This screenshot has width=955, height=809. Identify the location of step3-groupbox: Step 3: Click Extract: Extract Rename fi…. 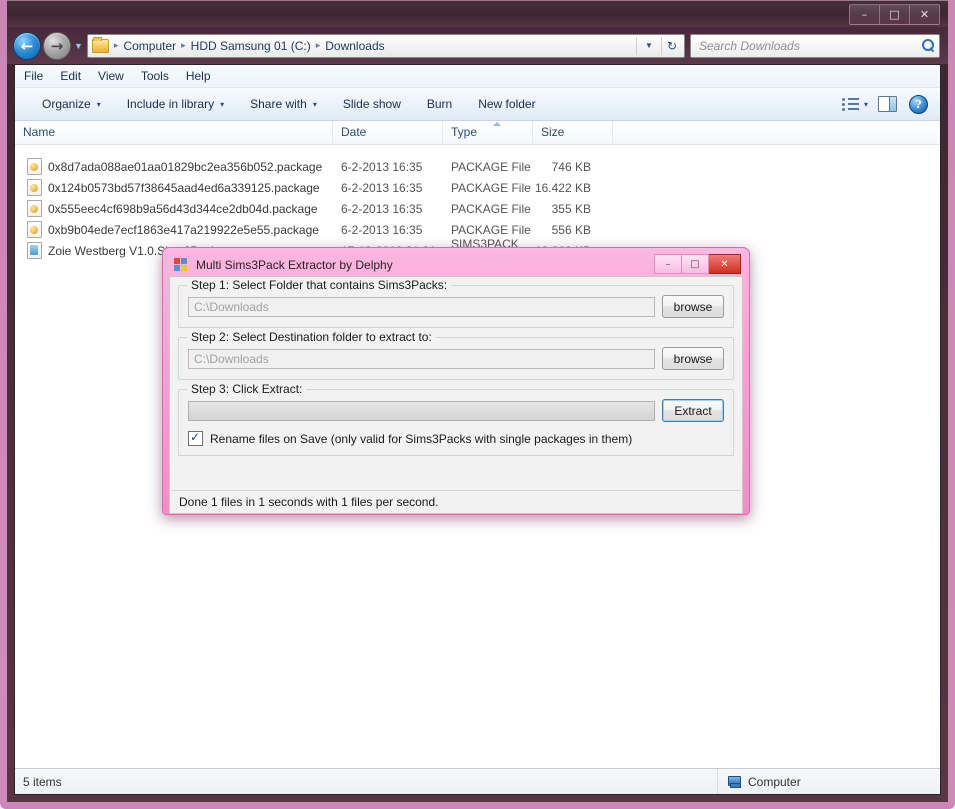
(456, 419).